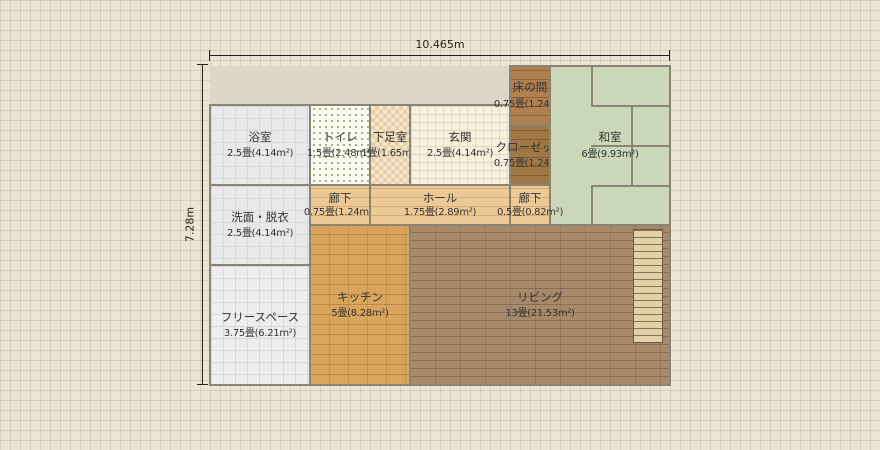 Image resolution: width=880 pixels, height=450 pixels. Describe the element at coordinates (360, 305) in the screenshot. I see `room-kitchen: キッチン 5畳(8.28m²)` at that location.